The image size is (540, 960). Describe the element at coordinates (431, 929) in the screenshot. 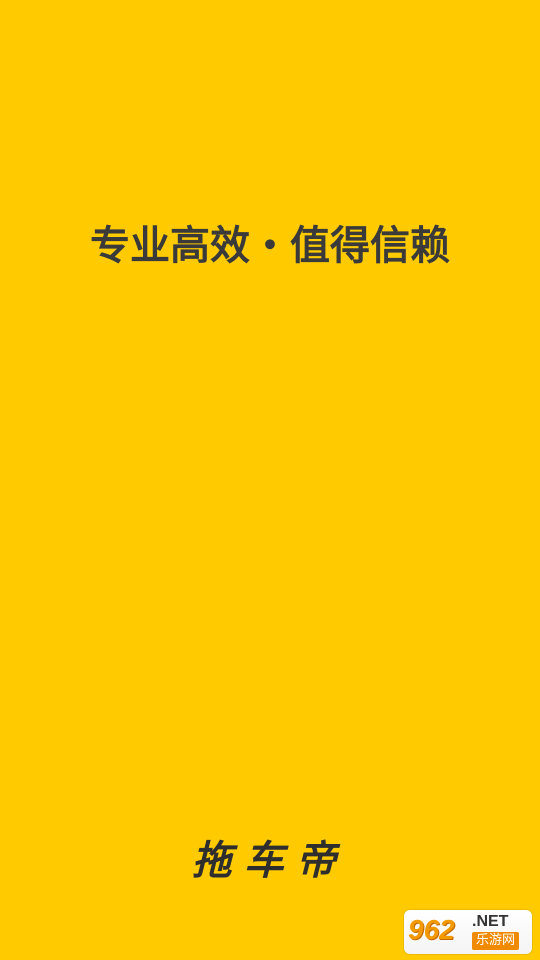

I see `watermark-number: 962` at that location.